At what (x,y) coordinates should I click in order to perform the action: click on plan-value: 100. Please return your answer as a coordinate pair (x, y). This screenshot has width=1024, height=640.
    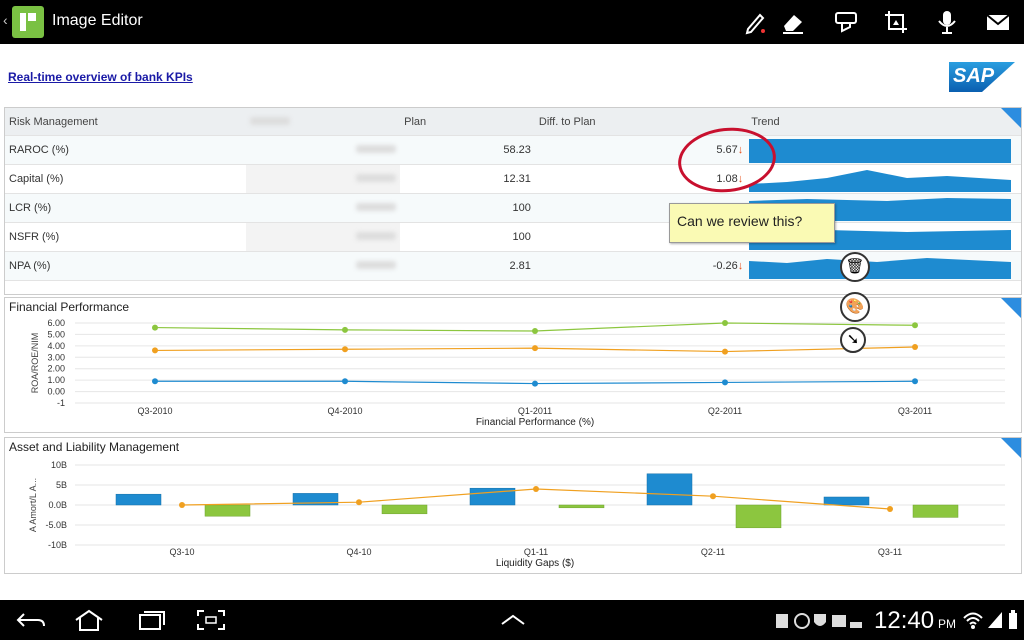
    Looking at the image, I should click on (467, 208).